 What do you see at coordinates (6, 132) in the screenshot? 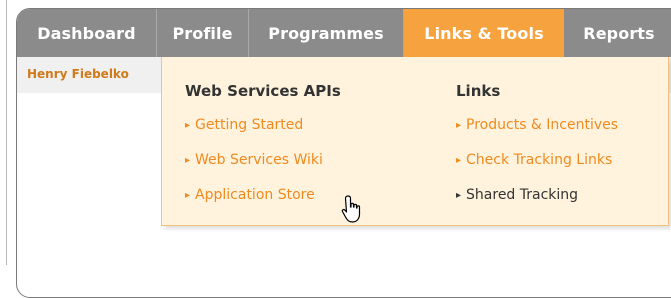
I see `page-left-border` at bounding box center [6, 132].